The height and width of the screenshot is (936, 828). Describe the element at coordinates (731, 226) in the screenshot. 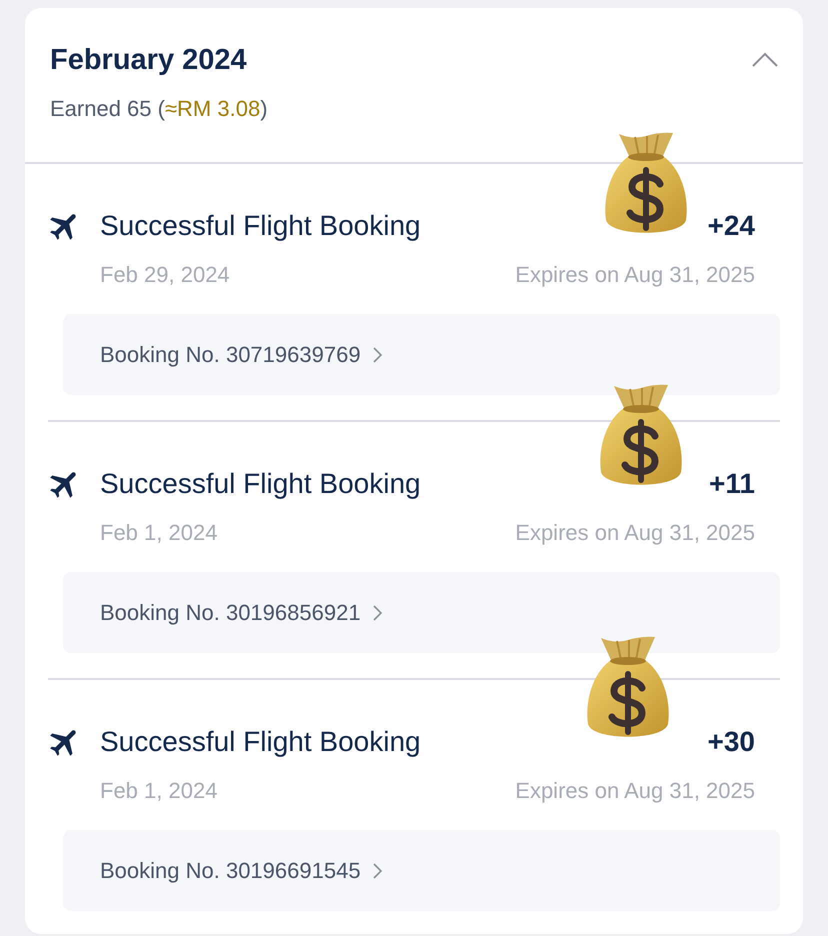

I see `points-value: +24` at that location.